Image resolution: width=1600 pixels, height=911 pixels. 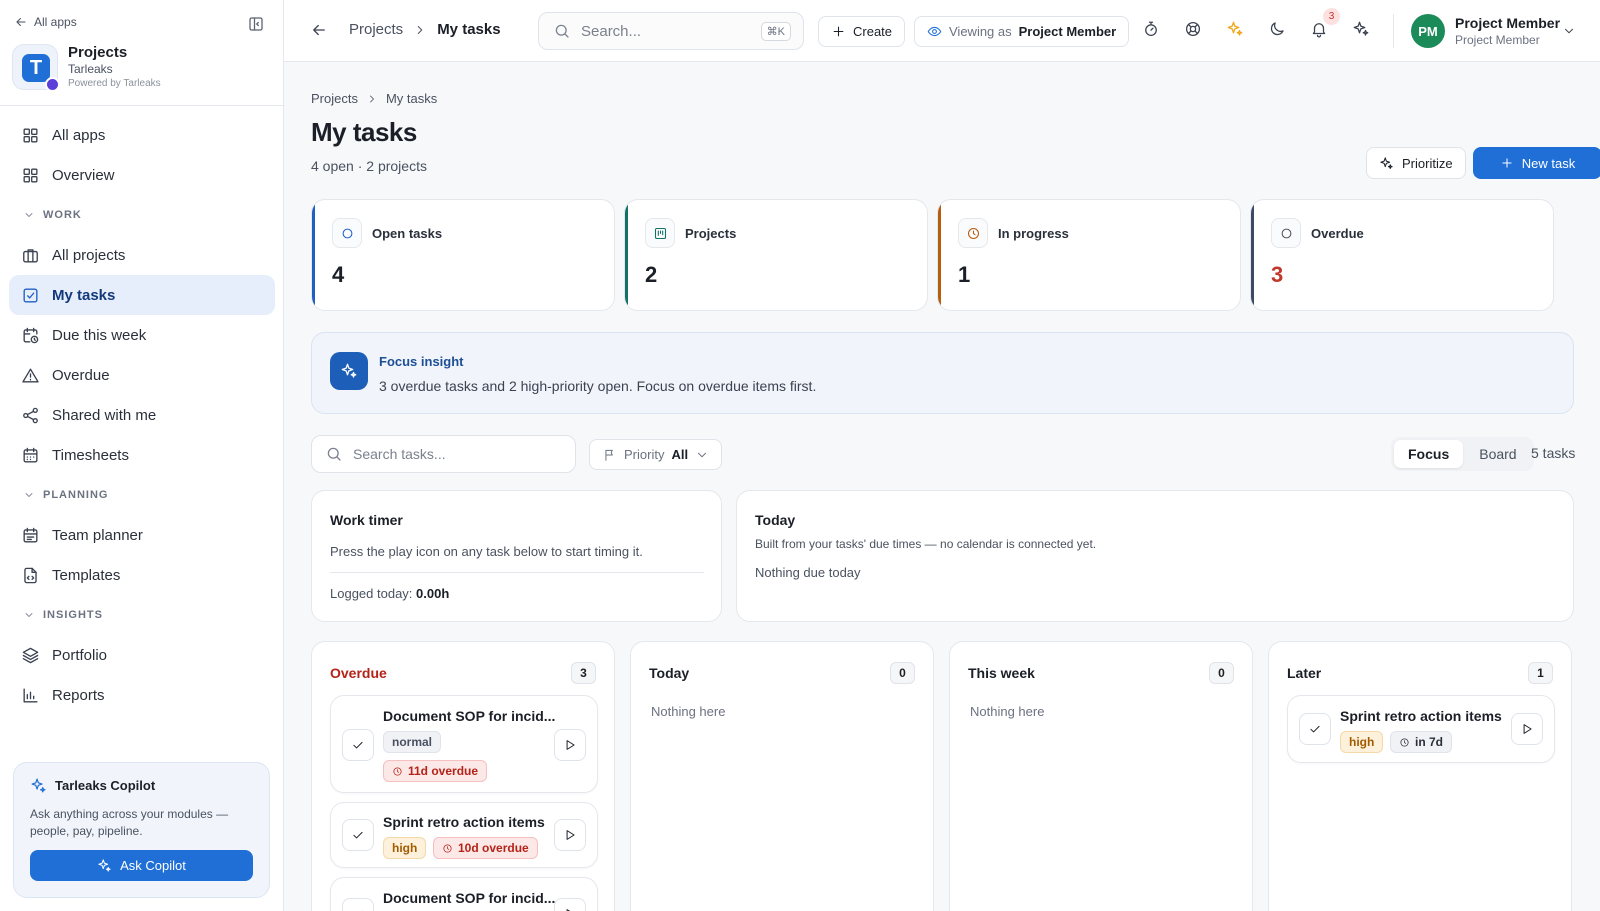 What do you see at coordinates (52, 84) in the screenshot?
I see `brand-badge-icon` at bounding box center [52, 84].